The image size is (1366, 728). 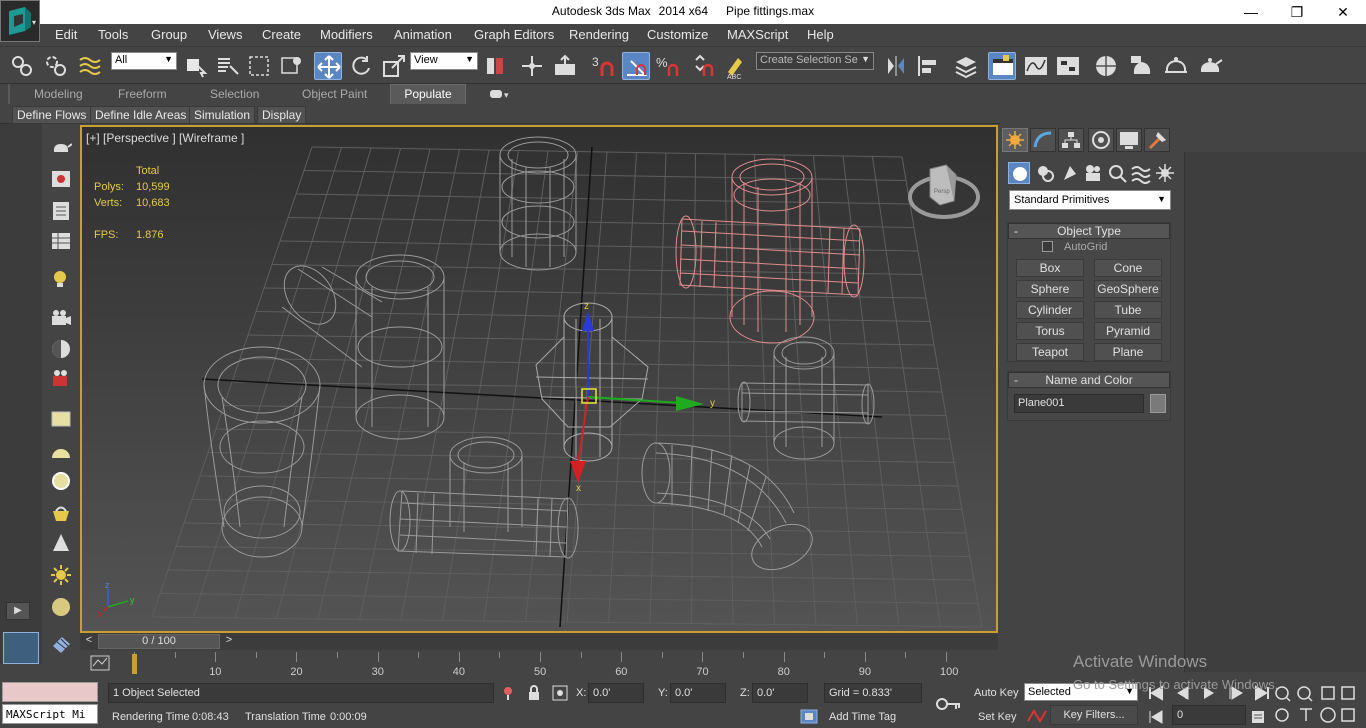 What do you see at coordinates (50, 714) in the screenshot?
I see `maxscript-mini-listener: MAXScript Mi` at bounding box center [50, 714].